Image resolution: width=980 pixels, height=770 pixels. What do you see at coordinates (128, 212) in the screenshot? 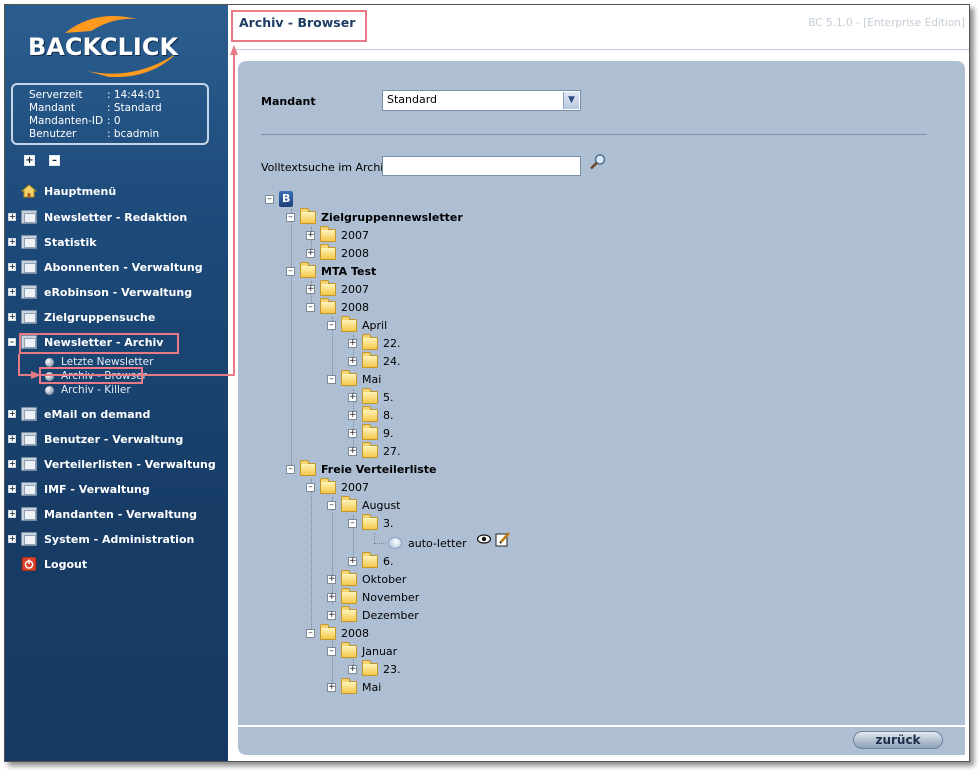
I see `annotation-arrow` at bounding box center [128, 212].